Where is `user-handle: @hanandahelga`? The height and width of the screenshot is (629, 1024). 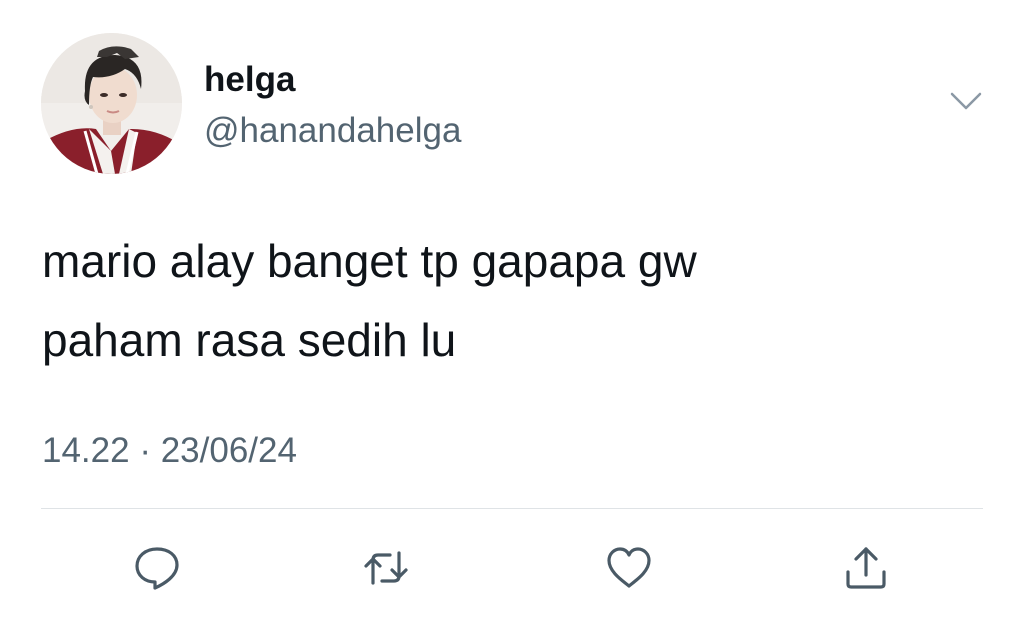 user-handle: @hanandahelga is located at coordinates (332, 131).